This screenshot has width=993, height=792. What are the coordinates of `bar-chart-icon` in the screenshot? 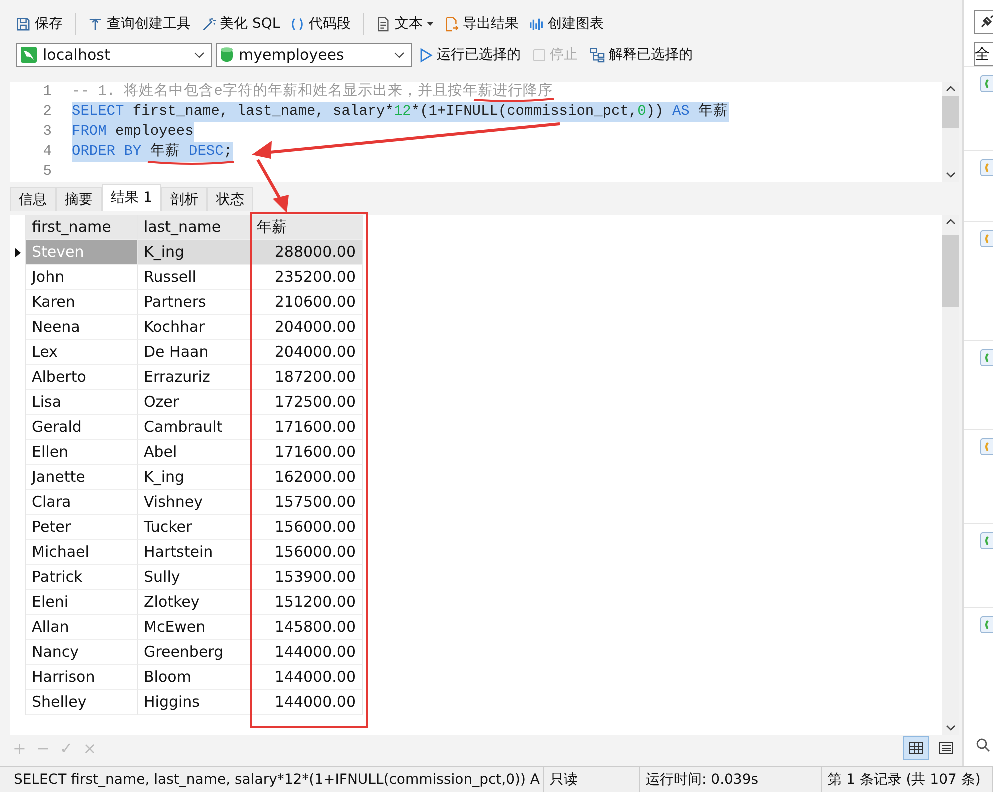 It's located at (536, 24).